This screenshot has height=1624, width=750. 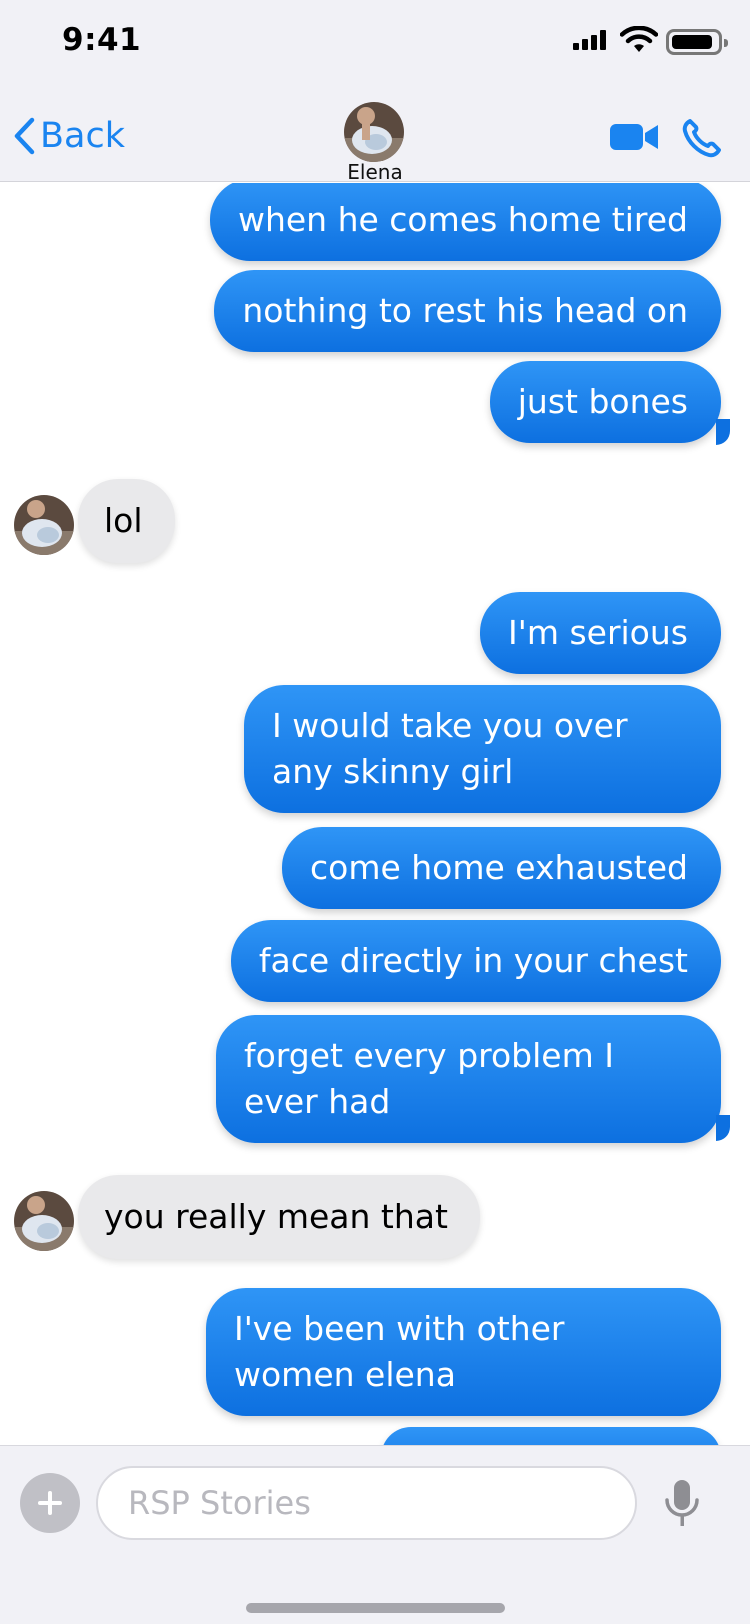 I want to click on composer-bar, so click(x=375, y=1534).